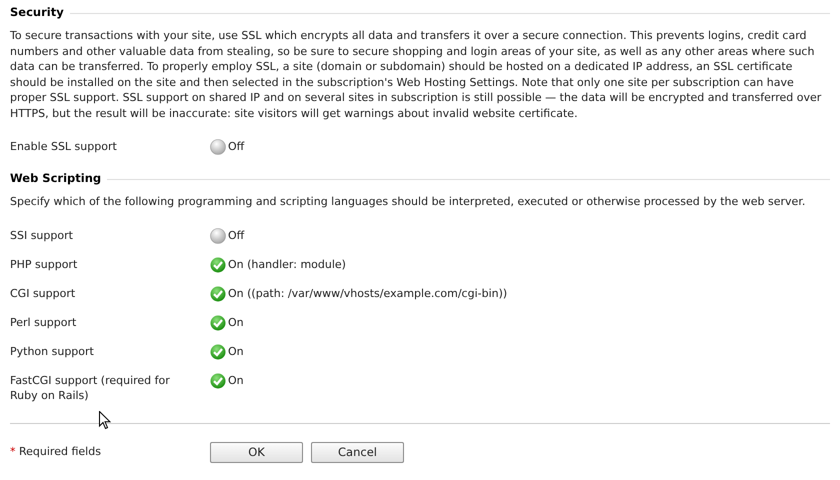 Image resolution: width=840 pixels, height=480 pixels. Describe the element at coordinates (357, 452) in the screenshot. I see `cancel-button: Cancel` at that location.